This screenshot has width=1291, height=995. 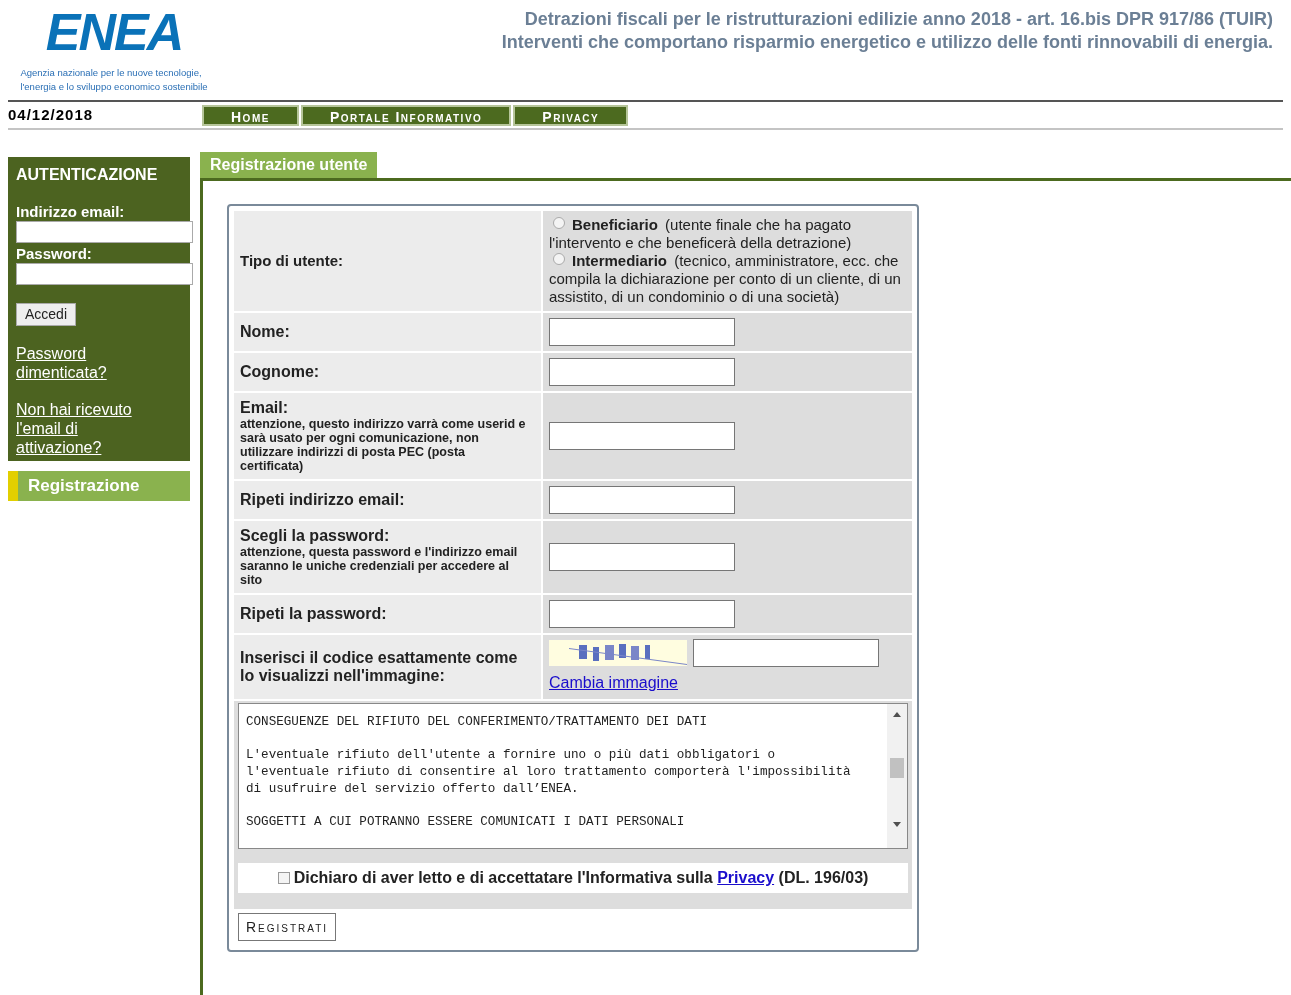 I want to click on nav-link: Portale Informativo, so click(x=406, y=115).